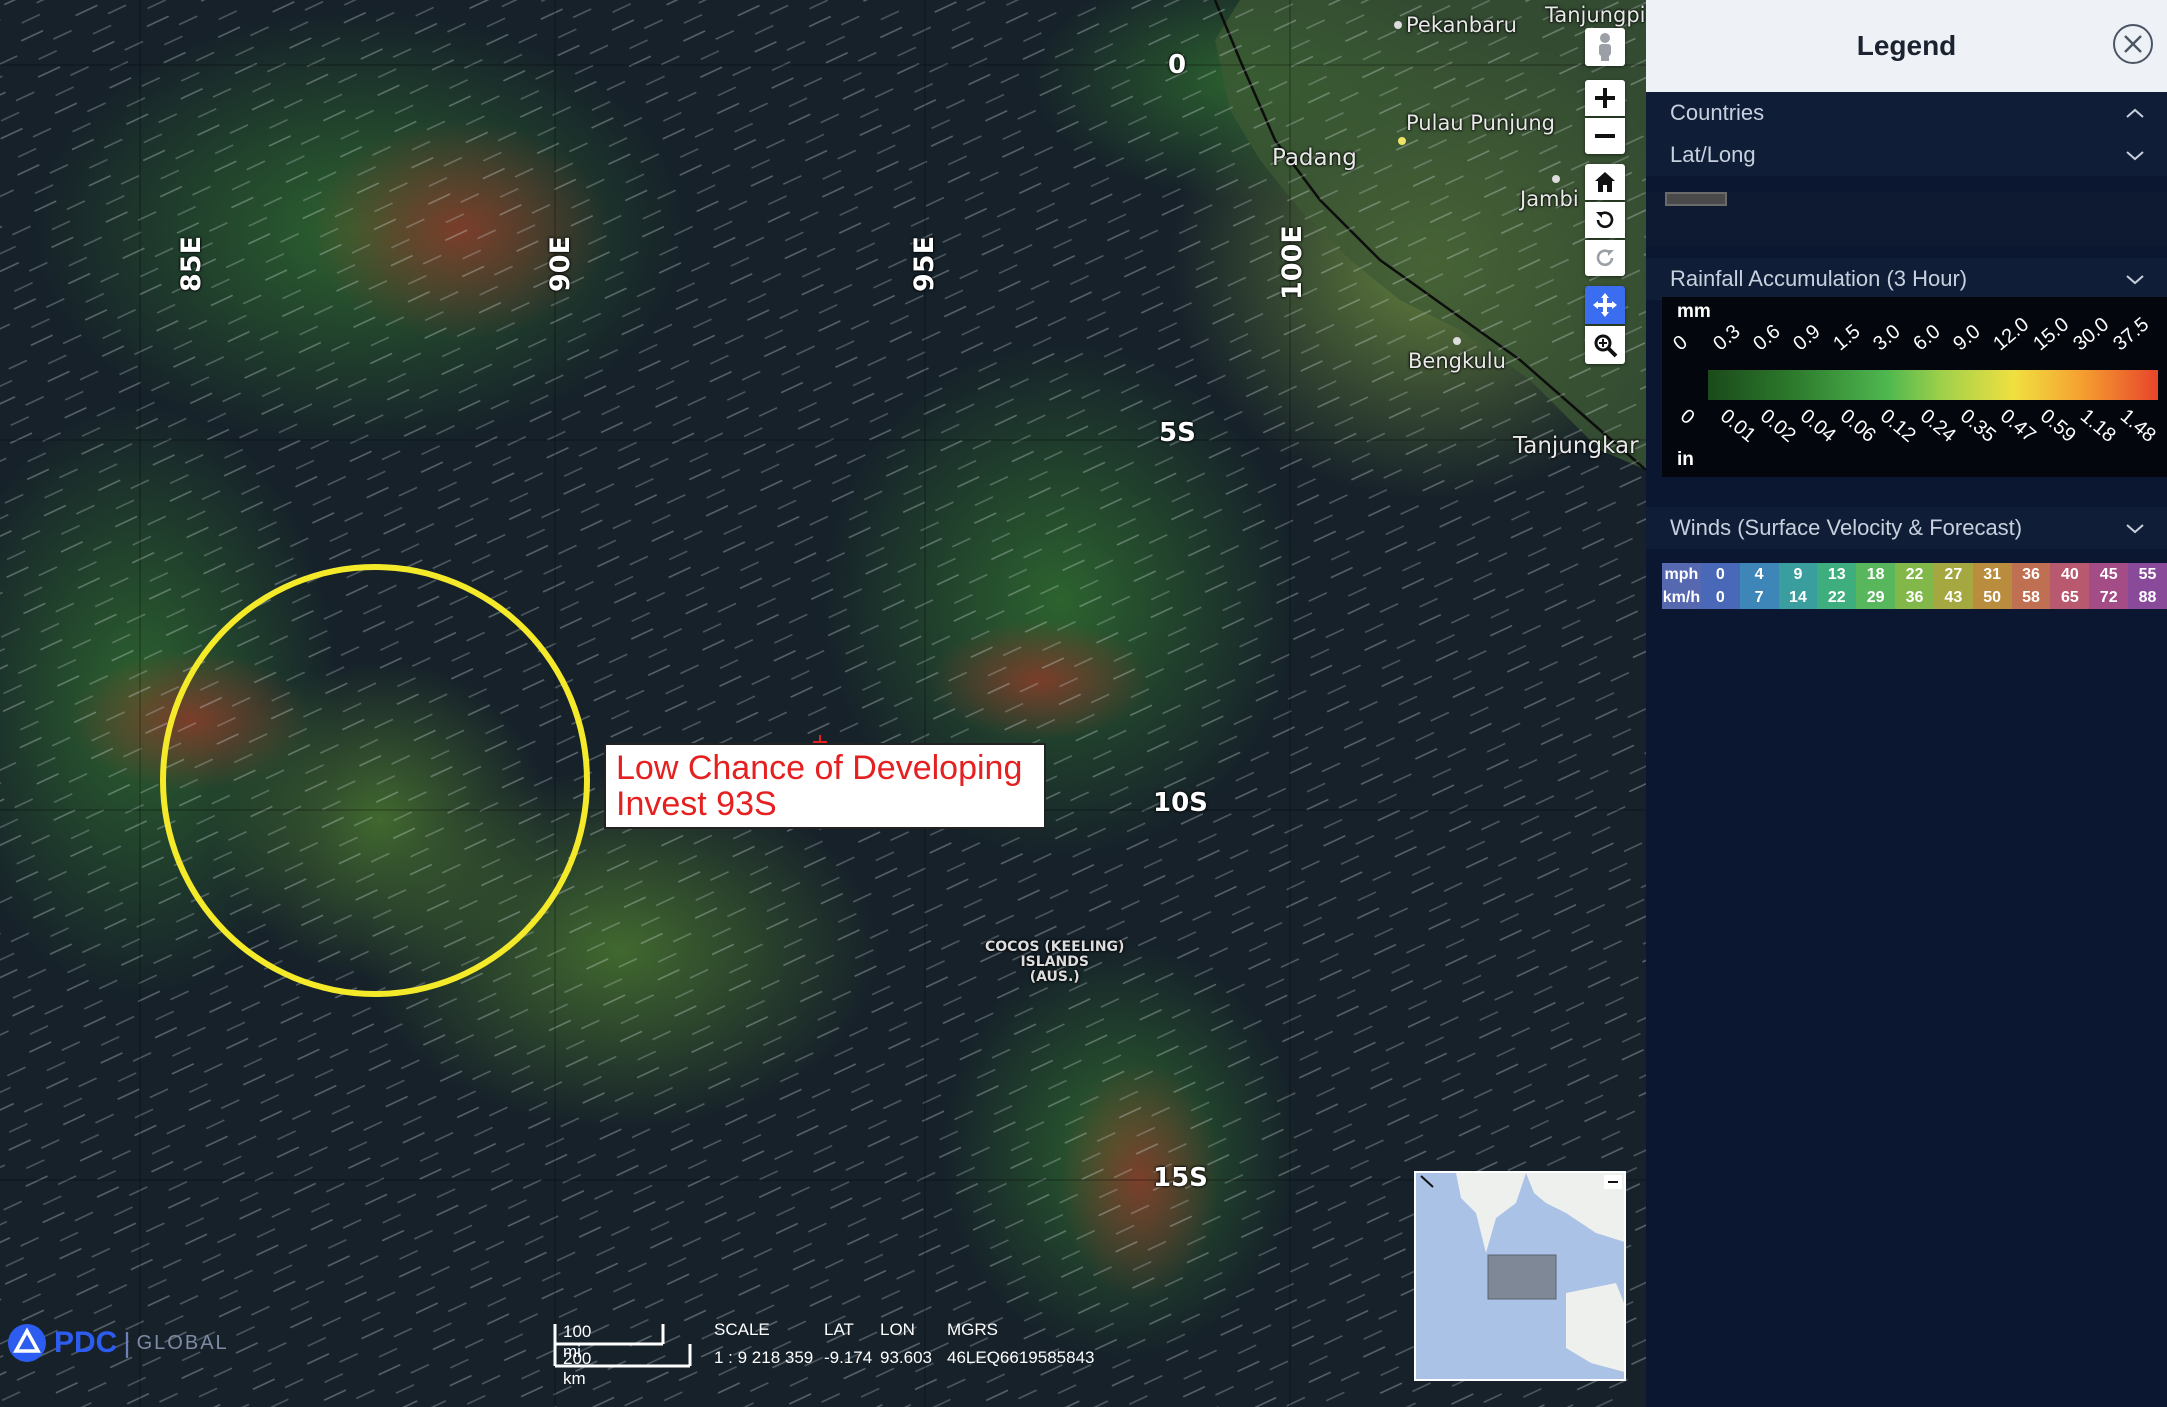 This screenshot has width=2167, height=1407. Describe the element at coordinates (2057, 426) in the screenshot. I see `rainfall-in-tick: 0.59` at that location.